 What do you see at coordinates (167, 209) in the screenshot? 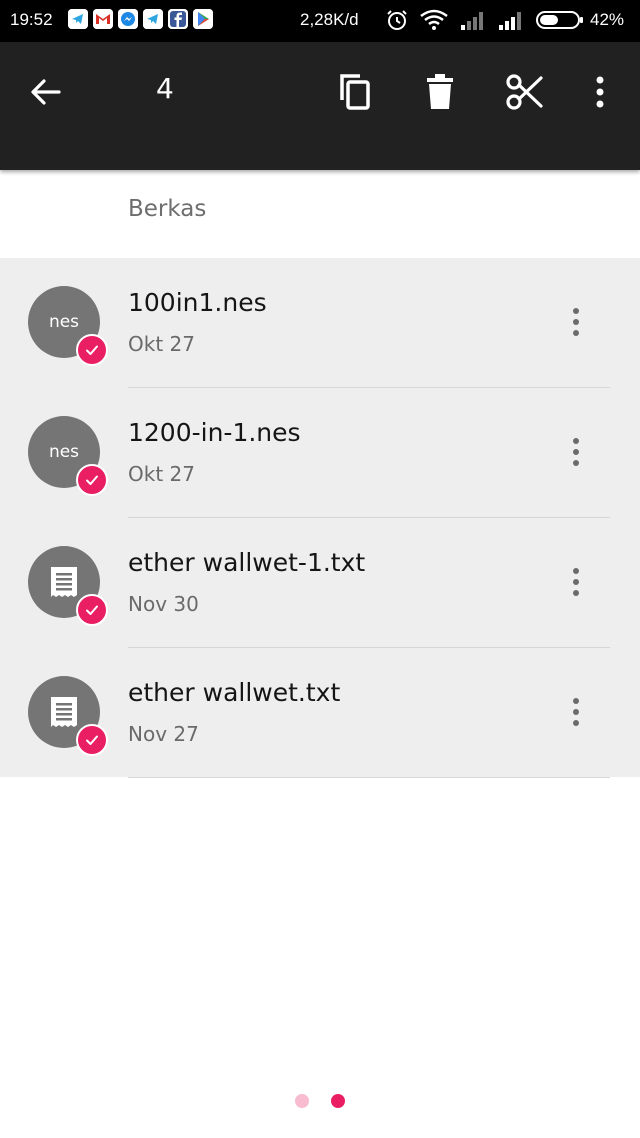
I see `section-header: Berkas` at bounding box center [167, 209].